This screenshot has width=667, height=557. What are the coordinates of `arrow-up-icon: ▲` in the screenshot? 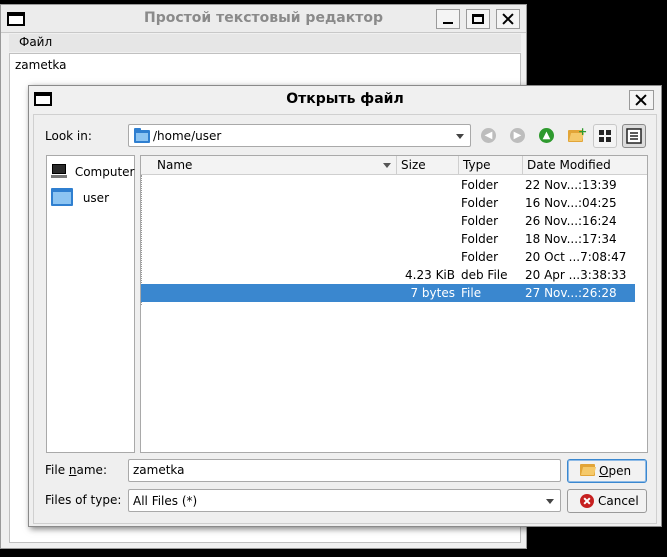 It's located at (546, 135).